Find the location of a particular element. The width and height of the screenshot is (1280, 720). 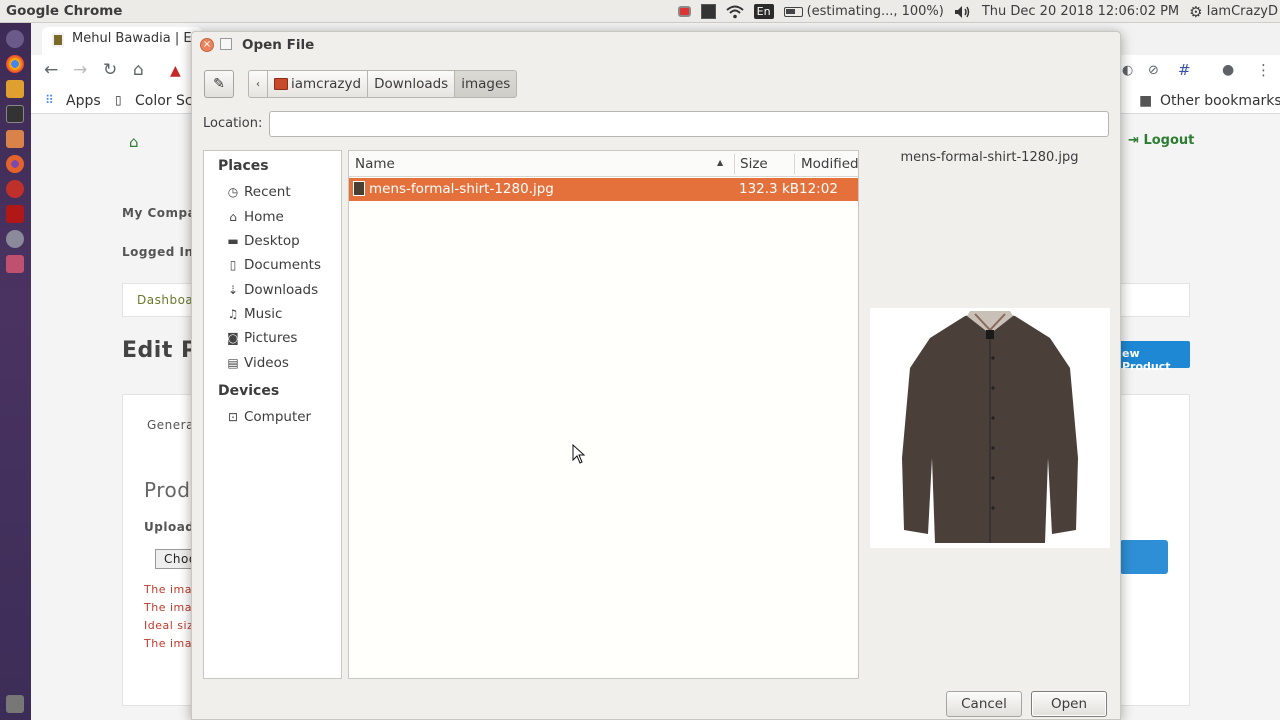

dialog-close-button: × is located at coordinates (207, 45).